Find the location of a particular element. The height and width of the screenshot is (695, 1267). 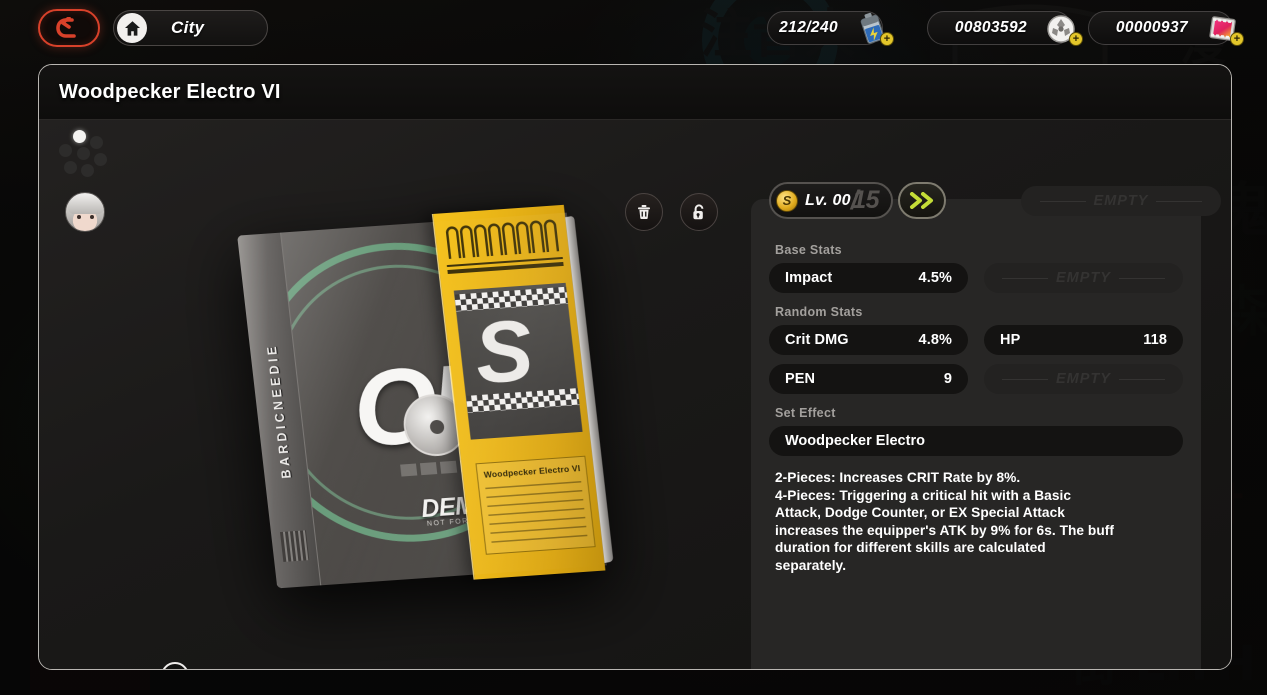

sleeve-label-title: Woodpecker Electro VI is located at coordinates (532, 471).